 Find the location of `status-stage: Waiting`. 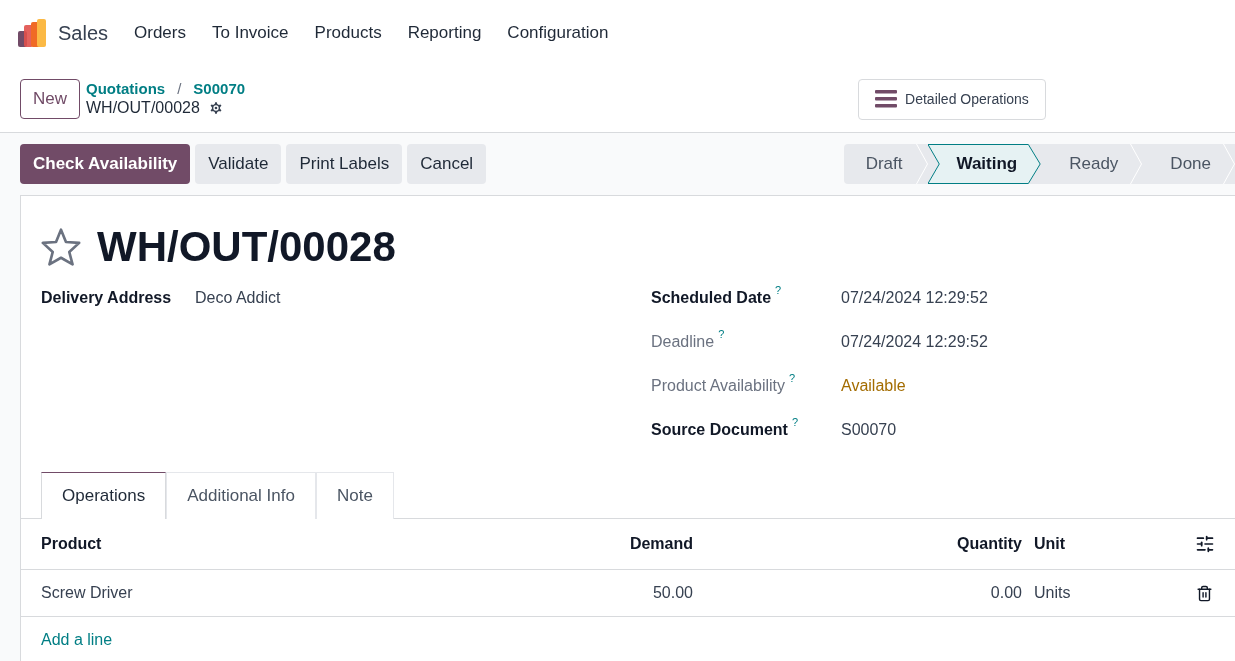

status-stage: Waiting is located at coordinates (985, 164).